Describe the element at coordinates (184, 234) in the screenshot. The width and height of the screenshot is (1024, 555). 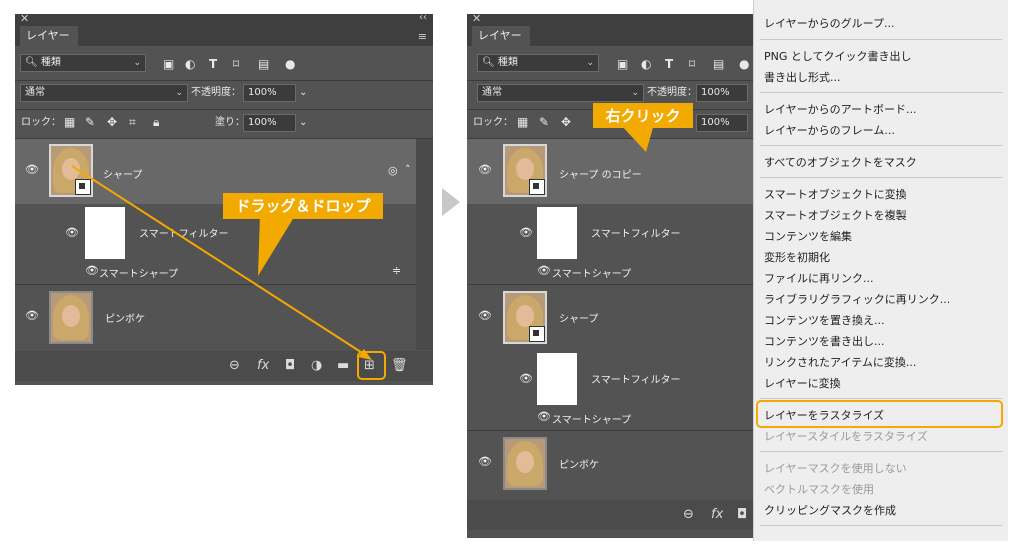
I see `layer-name: スマートフィルター` at that location.